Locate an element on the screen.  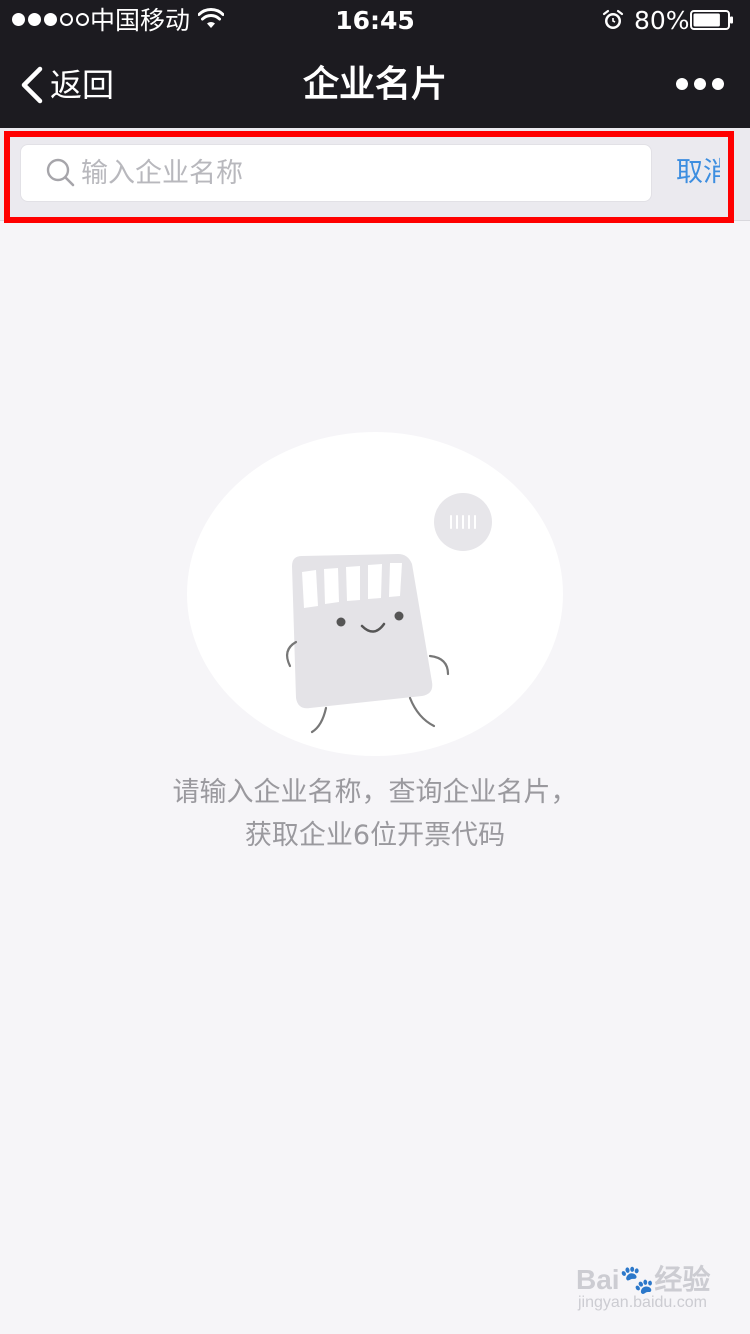
search-icon is located at coordinates (60, 172).